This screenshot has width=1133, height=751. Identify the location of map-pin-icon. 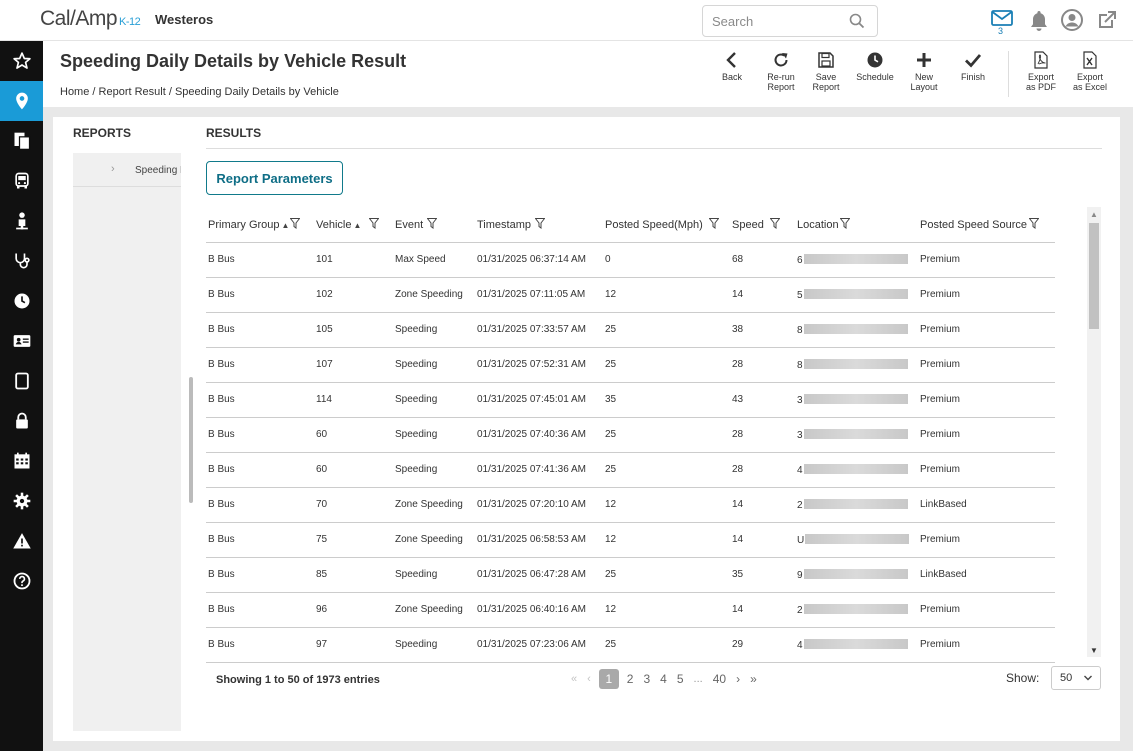
(21, 101).